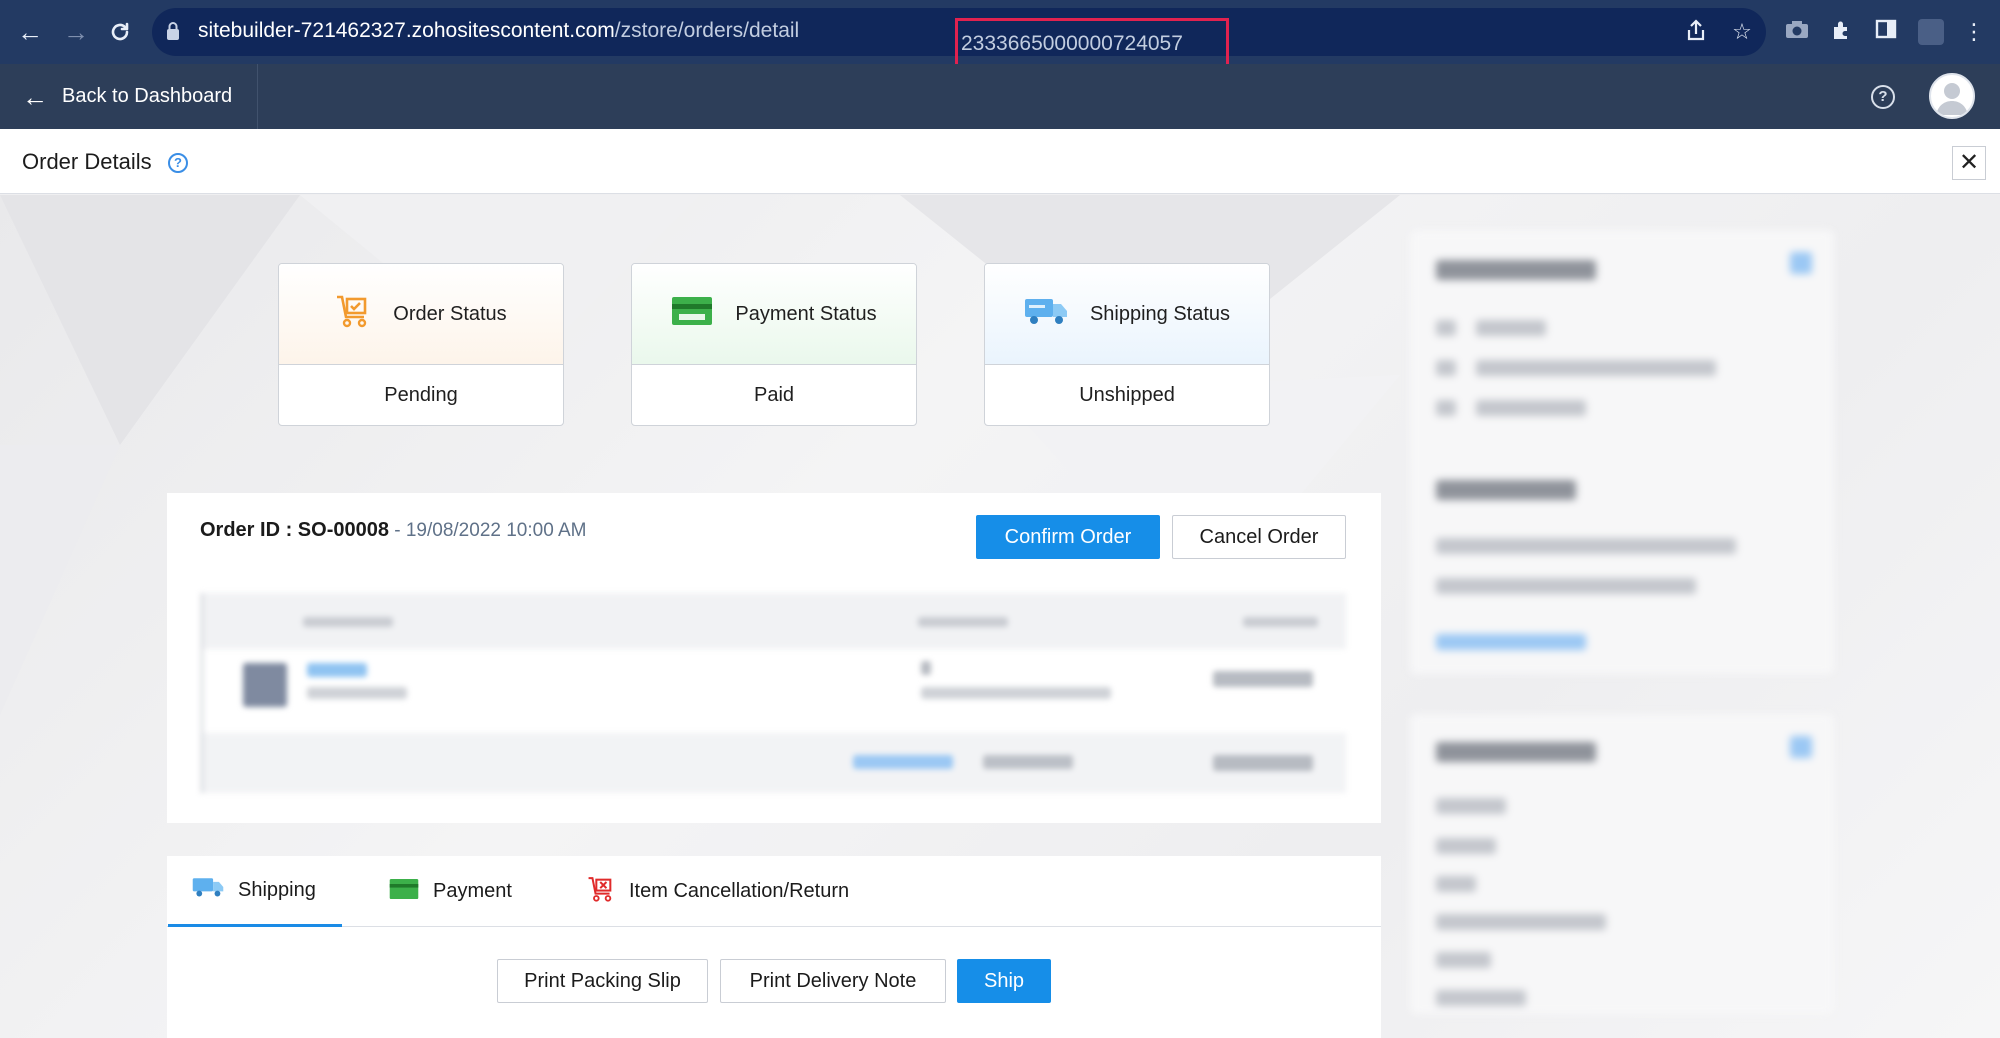 Image resolution: width=2000 pixels, height=1038 pixels. I want to click on cancel-order-label: Cancel Order, so click(1259, 536).